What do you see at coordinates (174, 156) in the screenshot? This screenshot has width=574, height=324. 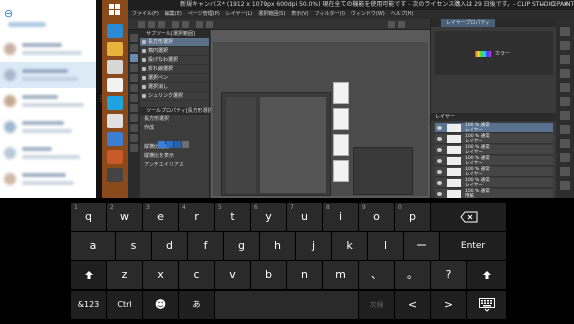 I see `tool-property-item: 縦横比を表示` at bounding box center [174, 156].